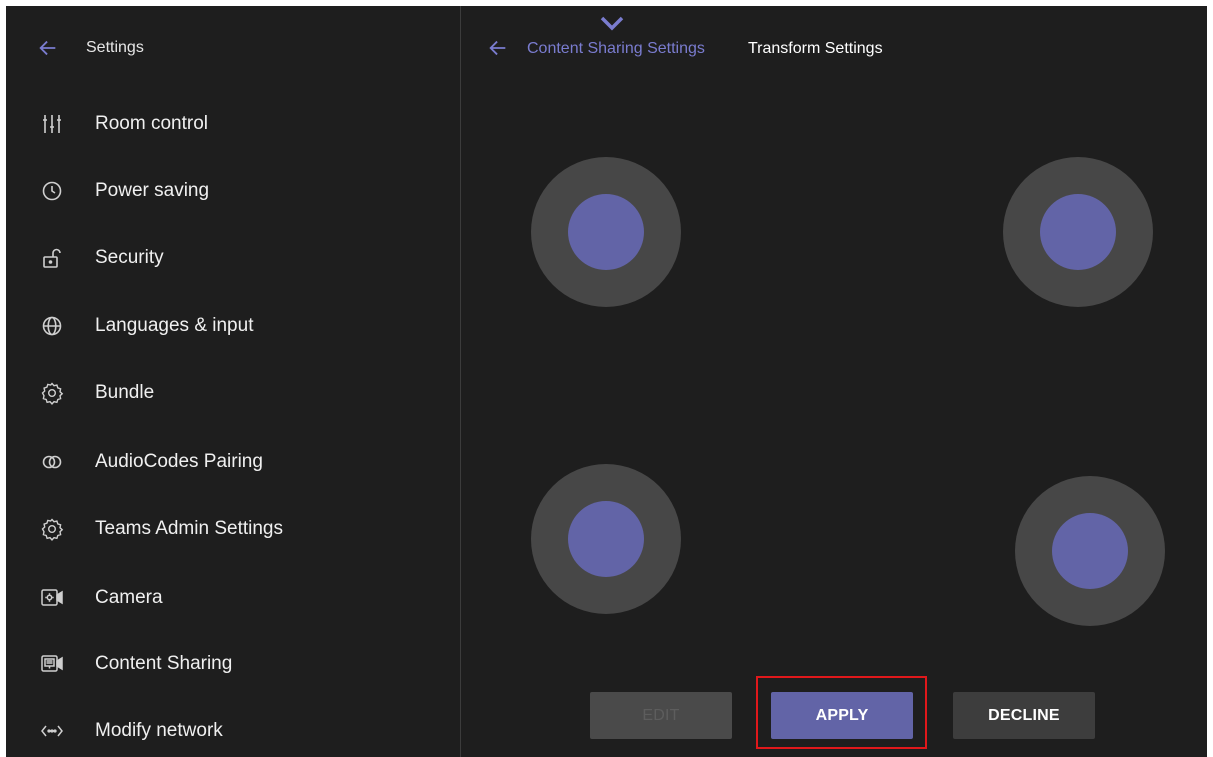 The width and height of the screenshot is (1213, 757). Describe the element at coordinates (233, 729) in the screenshot. I see `sidebar-item-modify-network: Modify network` at that location.